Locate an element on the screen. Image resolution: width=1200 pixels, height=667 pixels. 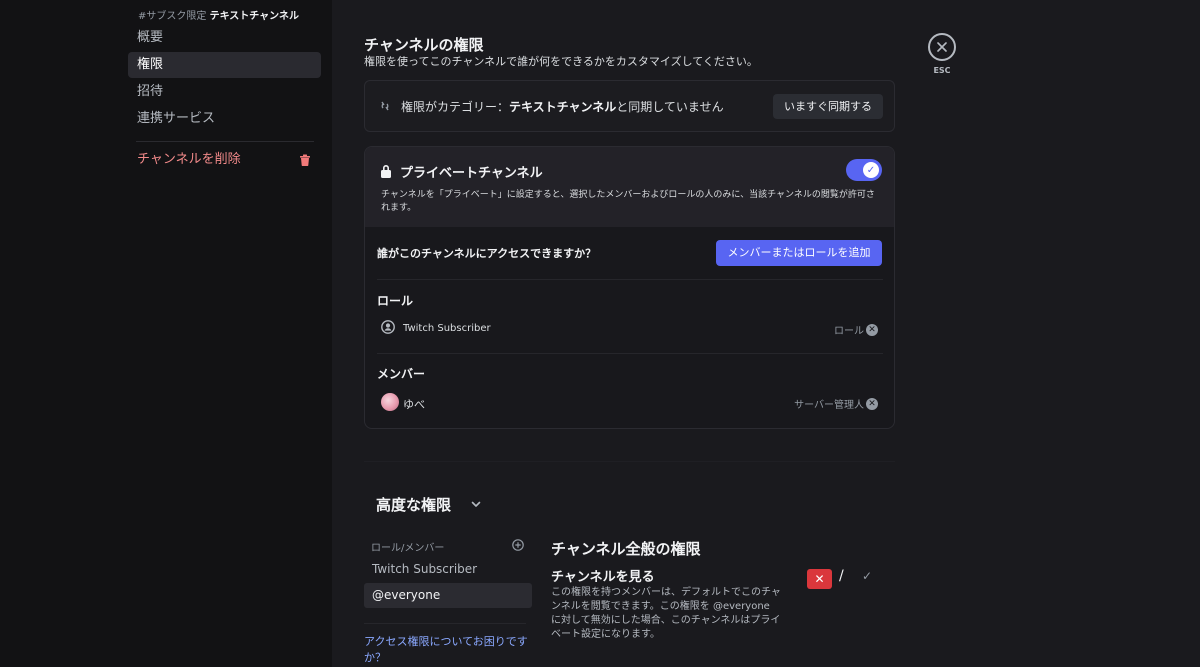
role-tag: ロール ✕ is located at coordinates (856, 329).